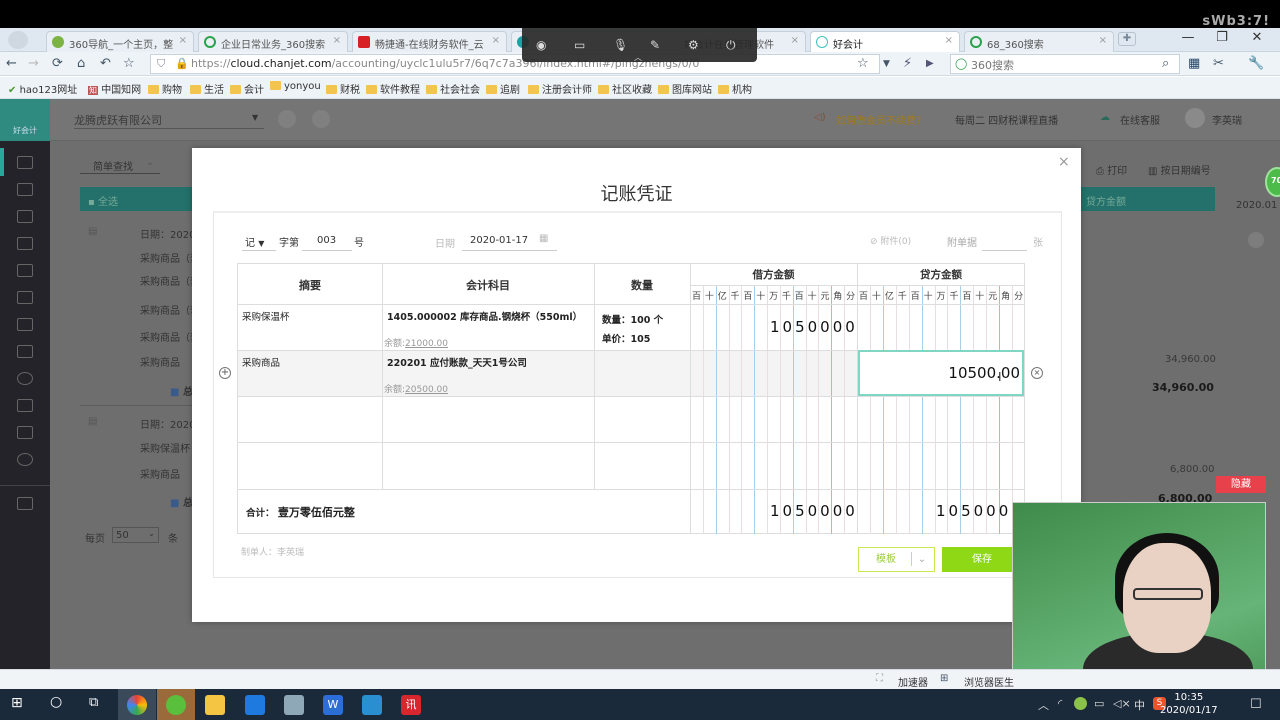  What do you see at coordinates (295, 86) in the screenshot?
I see `bookmark-folder: yonyou` at bounding box center [295, 86].